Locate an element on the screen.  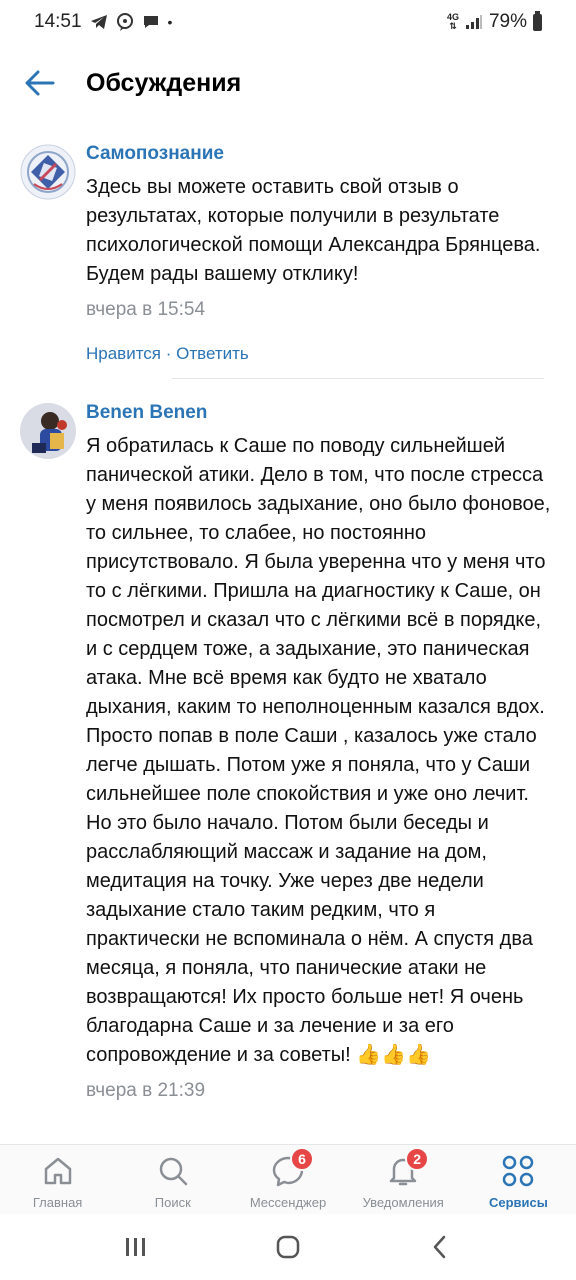
home-circle-icon is located at coordinates (288, 1247).